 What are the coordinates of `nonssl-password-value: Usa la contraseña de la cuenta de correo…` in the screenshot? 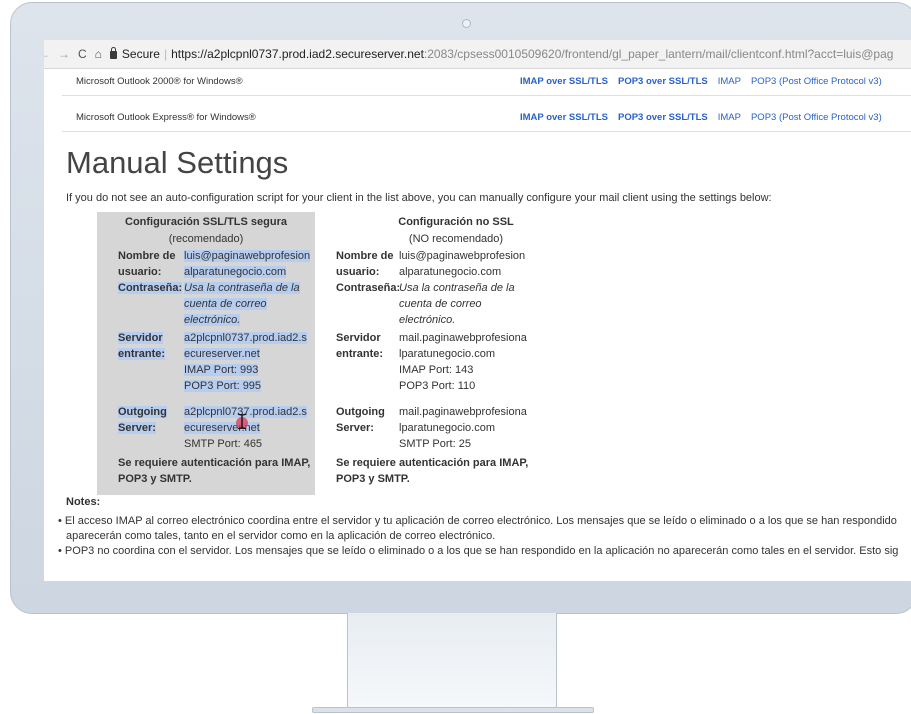 It's located at (457, 304).